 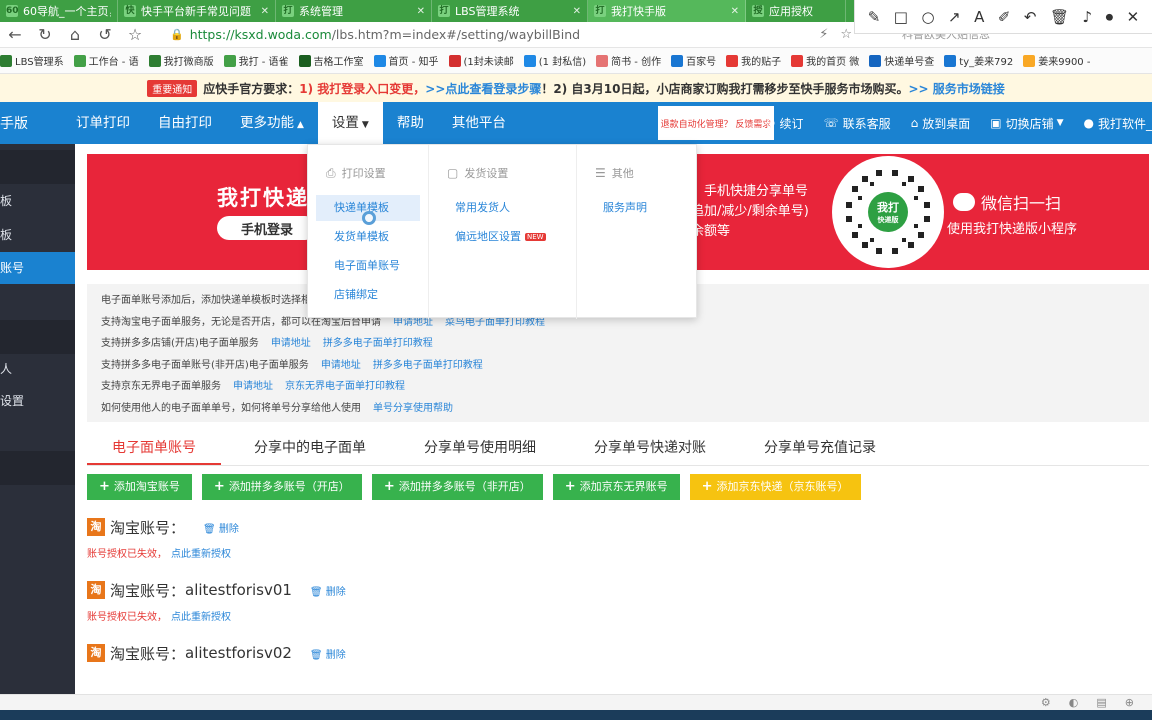 I want to click on menu-item-remote-area: 偏远地区设置 NEW, so click(x=491, y=237).